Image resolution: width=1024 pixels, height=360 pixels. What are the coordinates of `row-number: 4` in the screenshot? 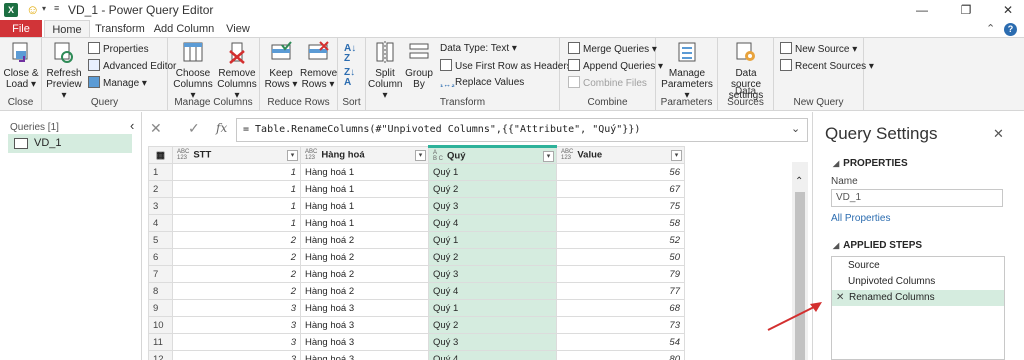 It's located at (160, 223).